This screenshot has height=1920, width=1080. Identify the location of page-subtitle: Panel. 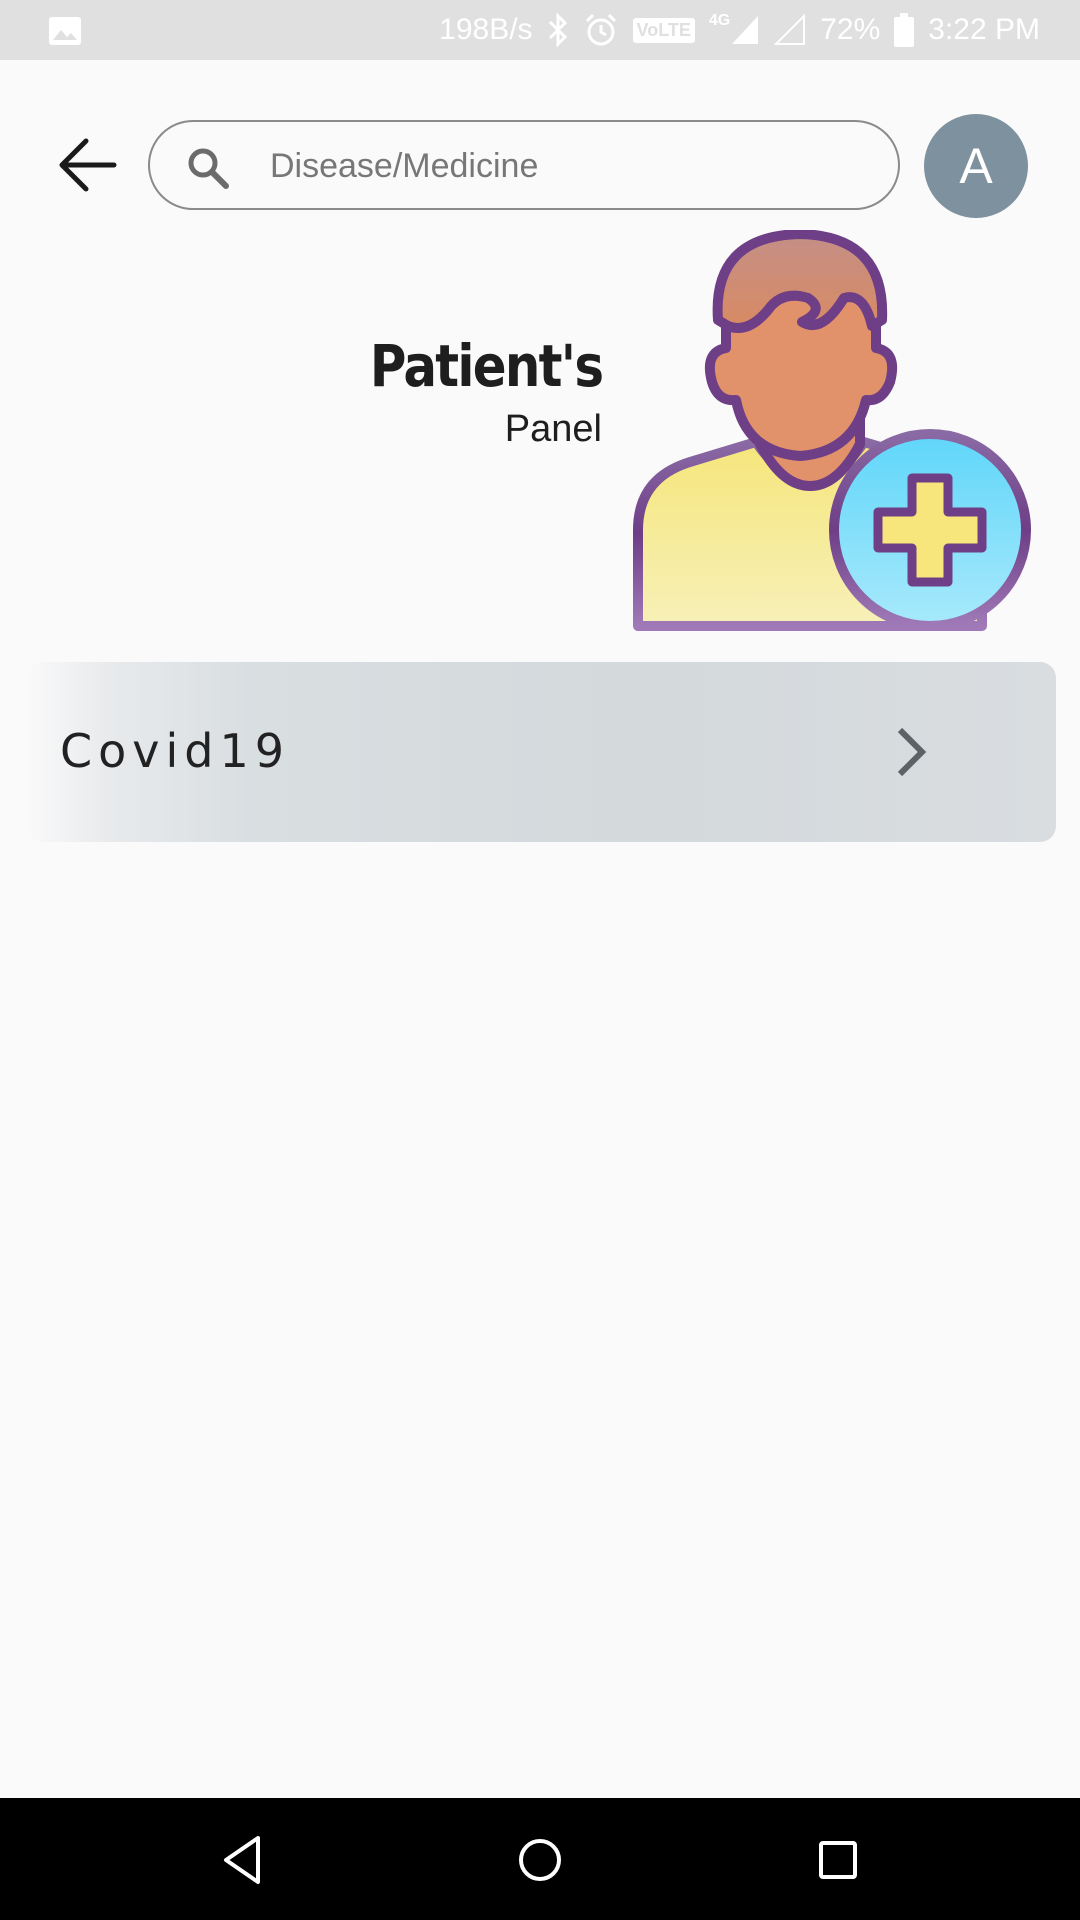
(553, 429).